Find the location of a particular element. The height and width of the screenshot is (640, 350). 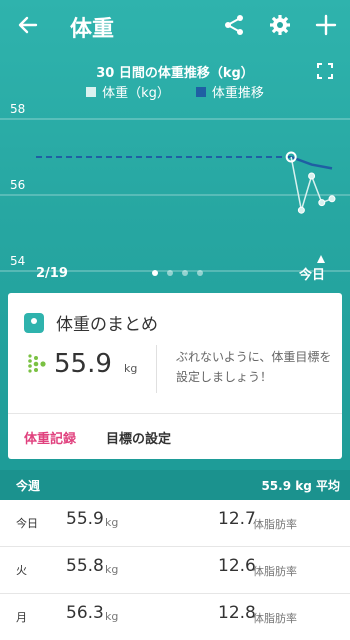

row-day: 今日 is located at coordinates (27, 523).